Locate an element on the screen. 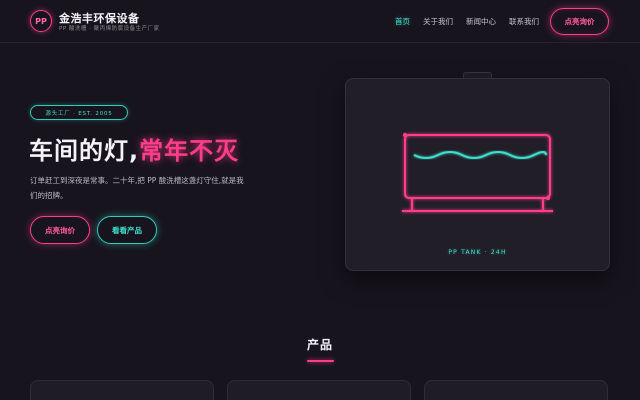 The image size is (640, 400). hero-badge: 源头工厂 · EST. 2005 is located at coordinates (79, 112).